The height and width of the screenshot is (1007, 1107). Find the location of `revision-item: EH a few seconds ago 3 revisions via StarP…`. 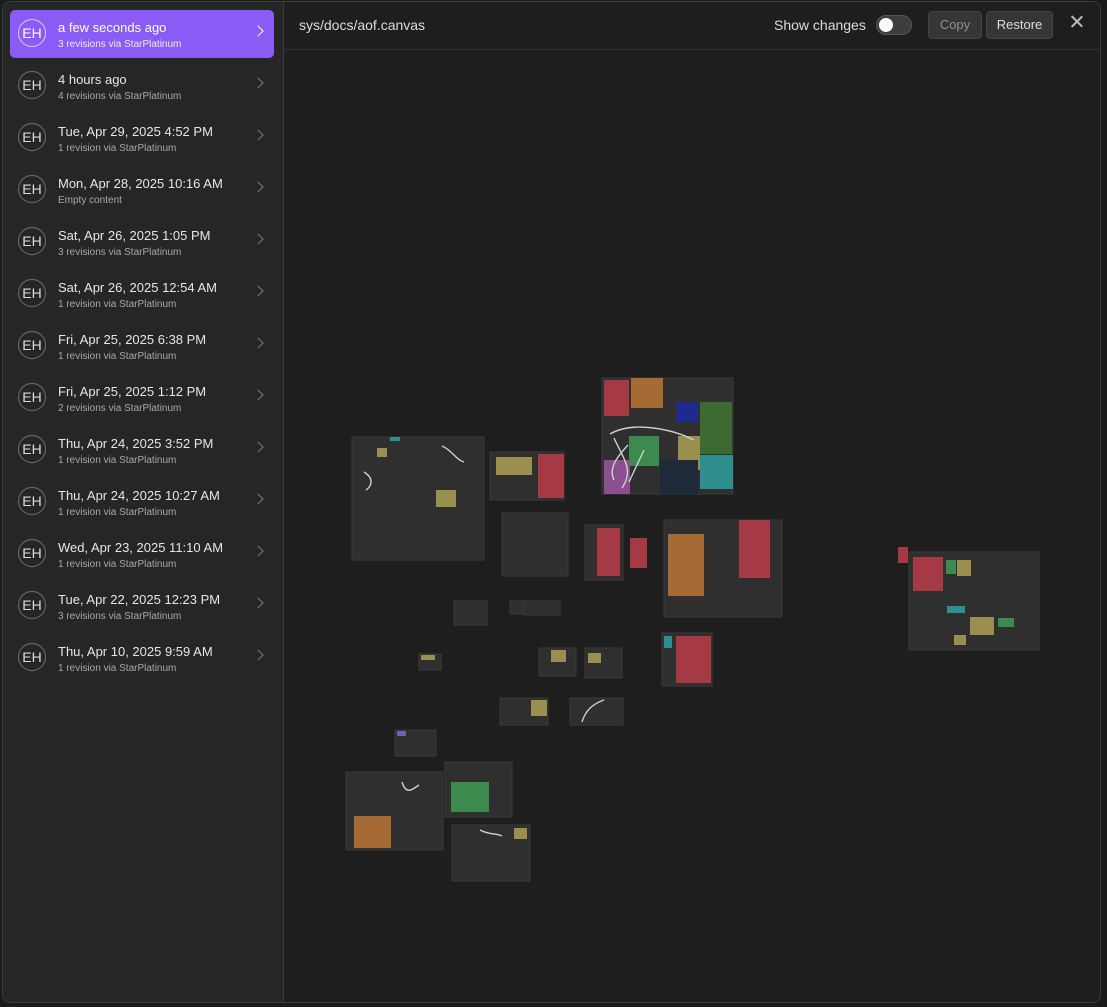

revision-item: EH a few seconds ago 3 revisions via StarP… is located at coordinates (142, 34).